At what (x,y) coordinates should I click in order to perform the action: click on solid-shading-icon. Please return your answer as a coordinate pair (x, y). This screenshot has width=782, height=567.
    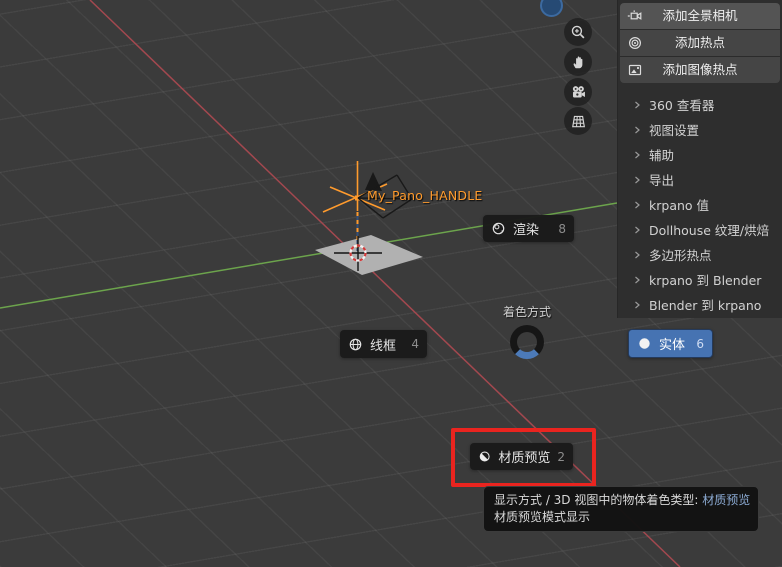
    Looking at the image, I should click on (644, 343).